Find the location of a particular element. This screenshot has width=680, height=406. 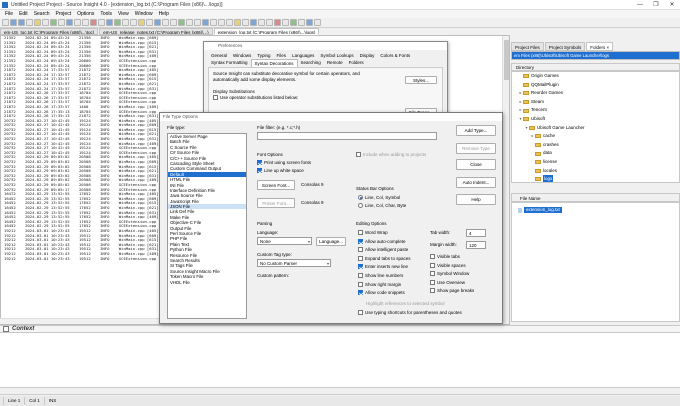

editing-option-checkbox: Use Overview is located at coordinates (447, 282).